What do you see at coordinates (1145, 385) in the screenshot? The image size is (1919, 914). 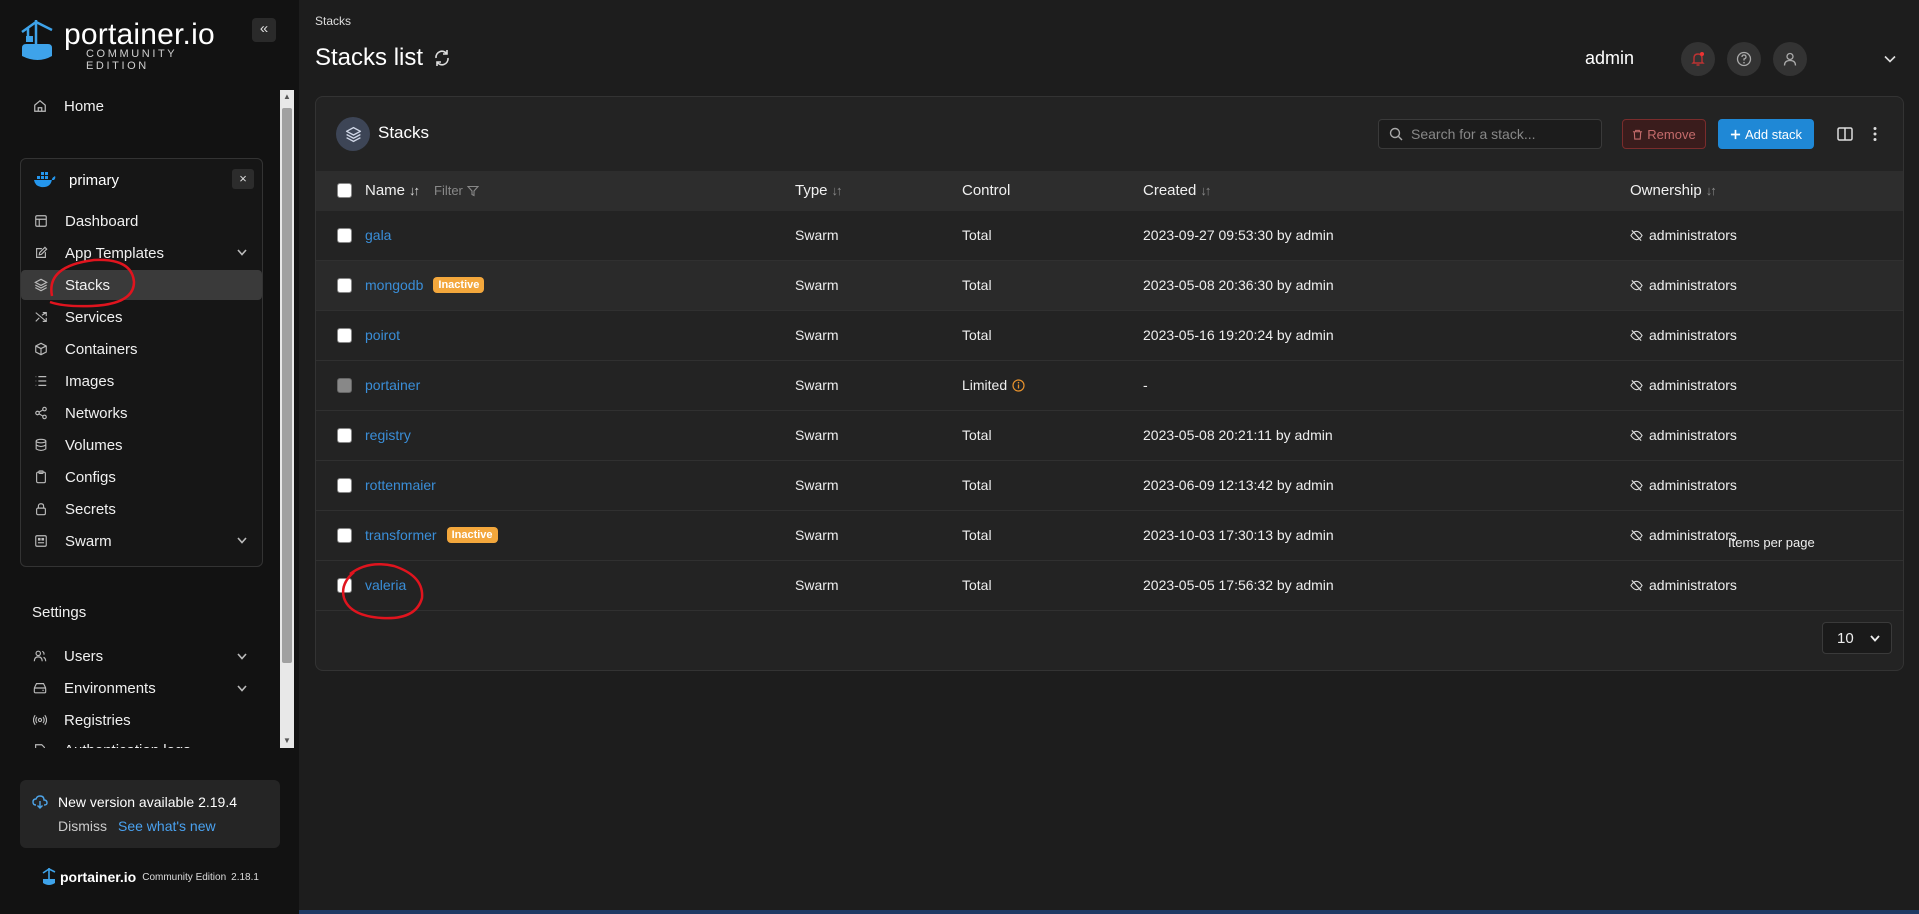 I see `stack-created: -` at bounding box center [1145, 385].